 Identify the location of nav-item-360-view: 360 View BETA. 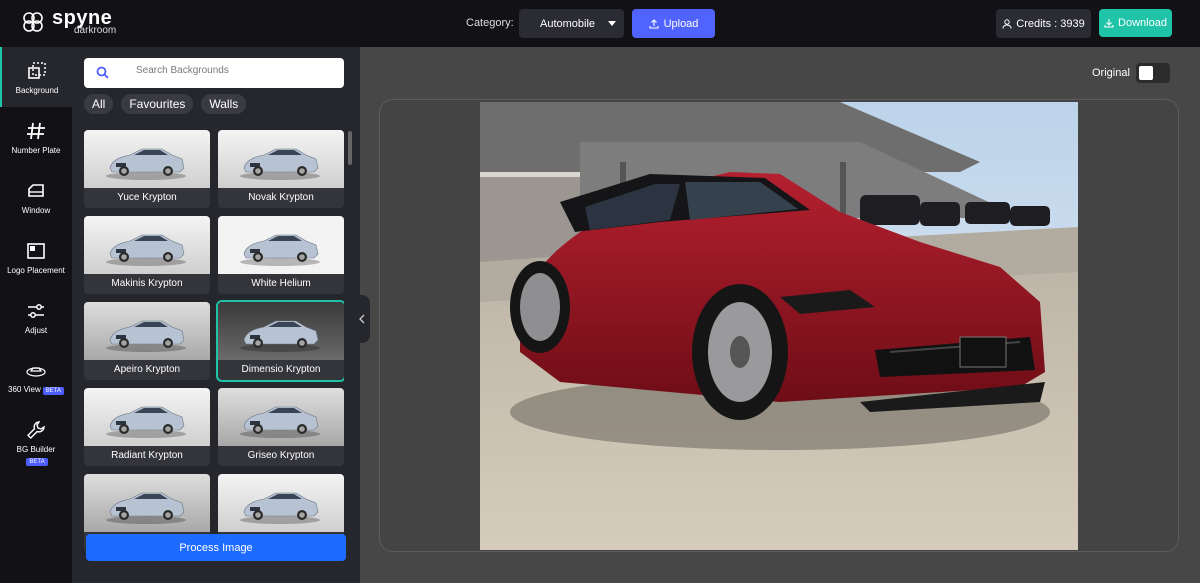
(36, 377).